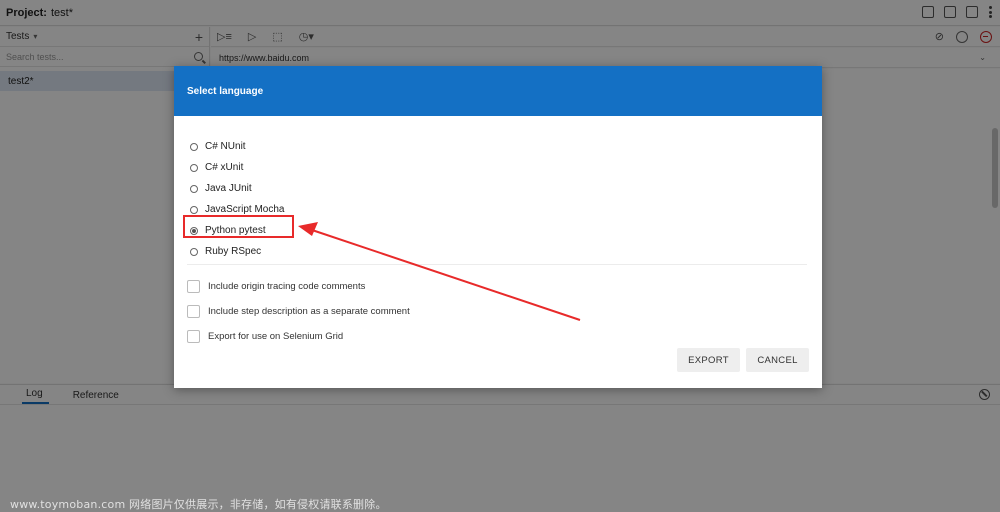  Describe the element at coordinates (497, 264) in the screenshot. I see `dialog-divider` at that location.